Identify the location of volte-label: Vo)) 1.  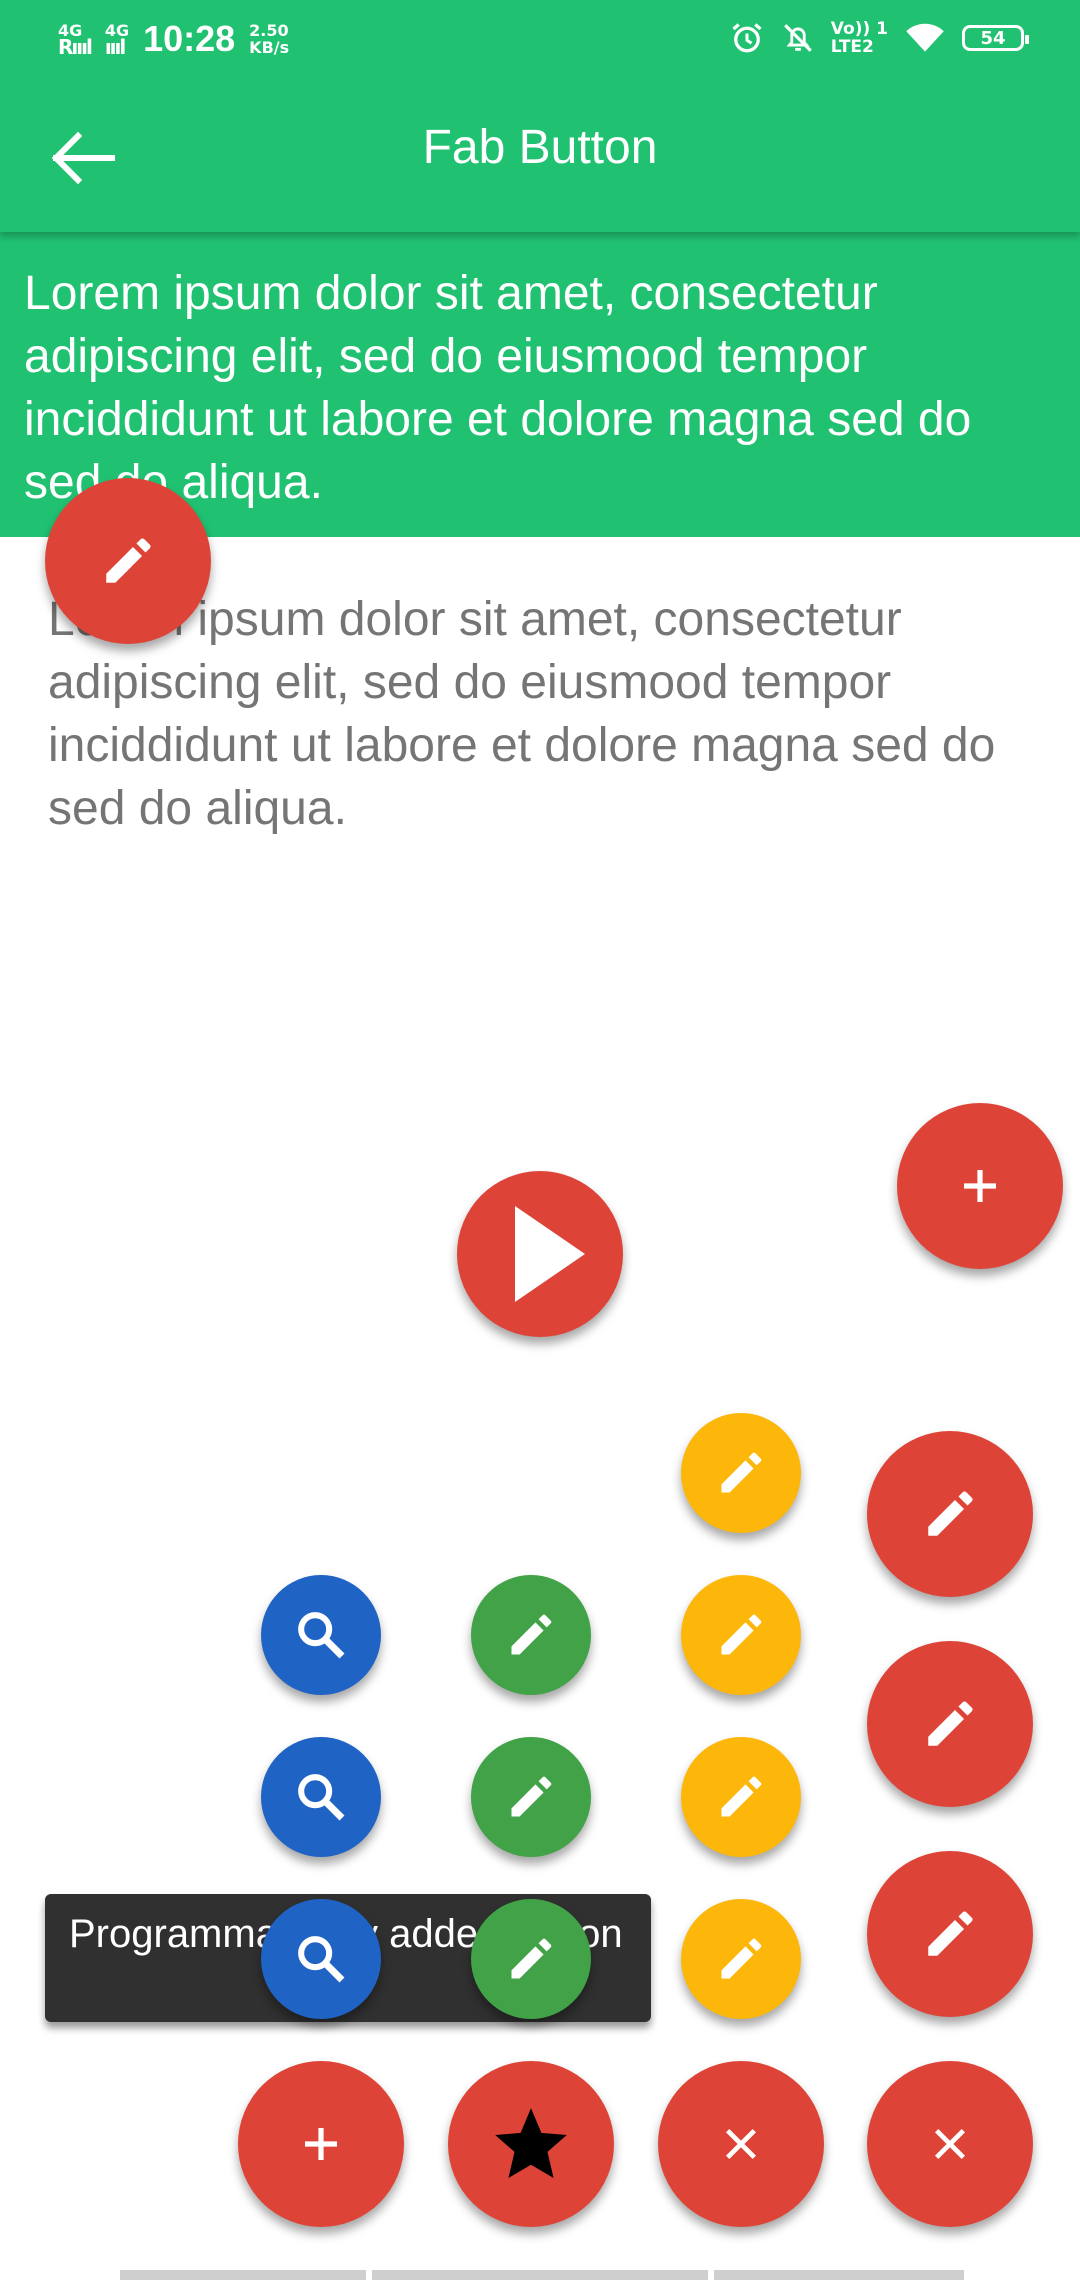
(859, 29).